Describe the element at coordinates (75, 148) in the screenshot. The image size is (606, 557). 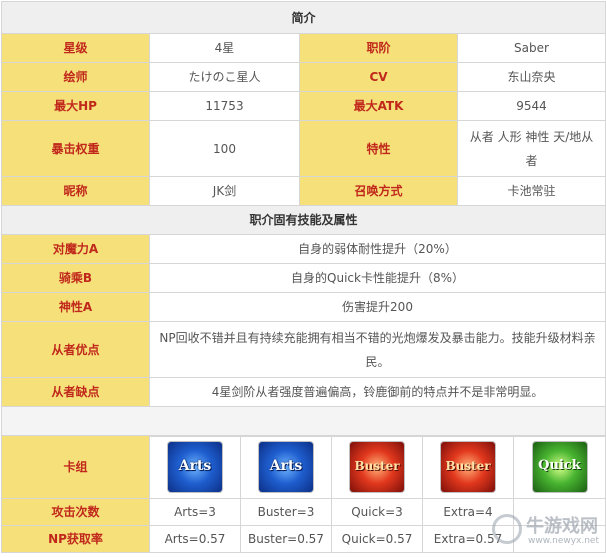
I see `star-weight-label: 暴击权重` at that location.